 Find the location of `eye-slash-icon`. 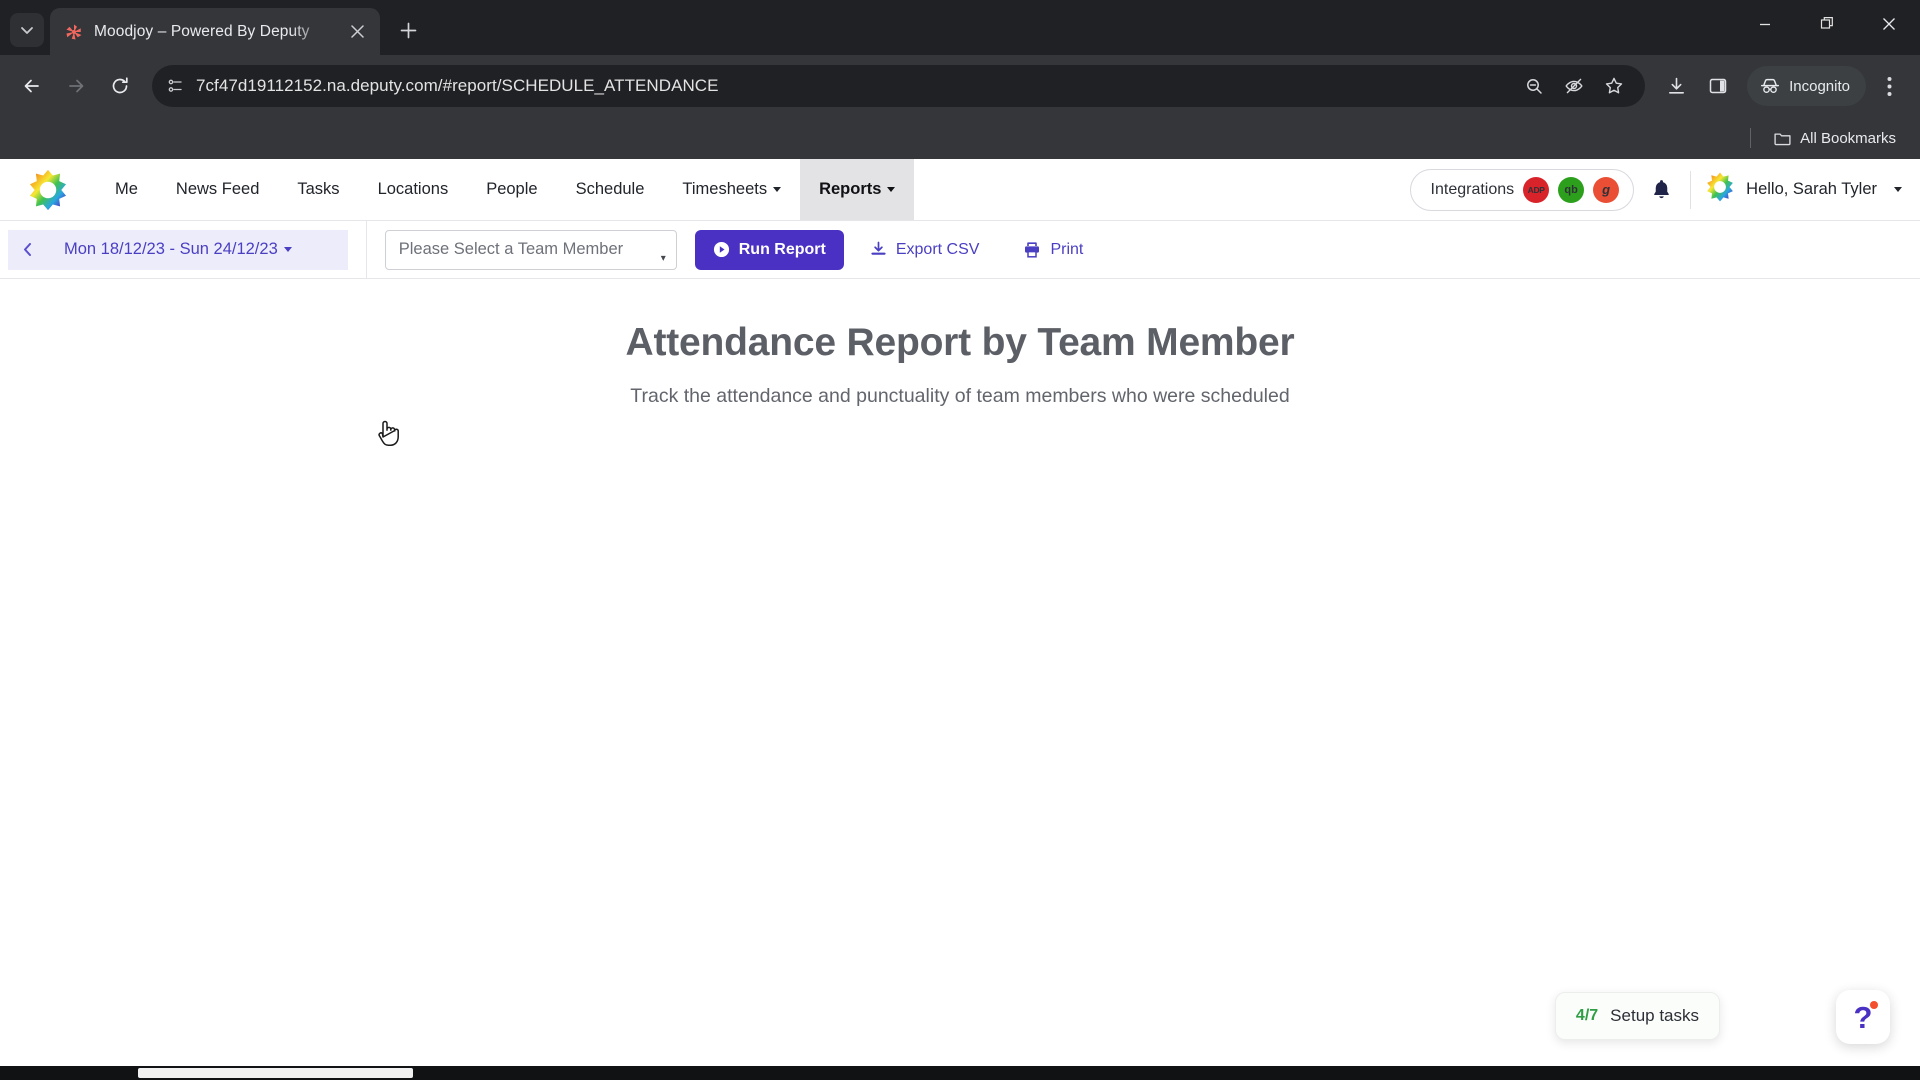

eye-slash-icon is located at coordinates (1574, 86).